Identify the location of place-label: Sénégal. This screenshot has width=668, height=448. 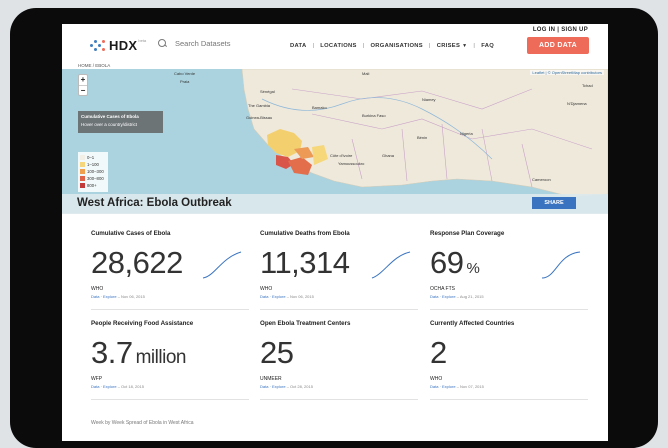
(267, 91).